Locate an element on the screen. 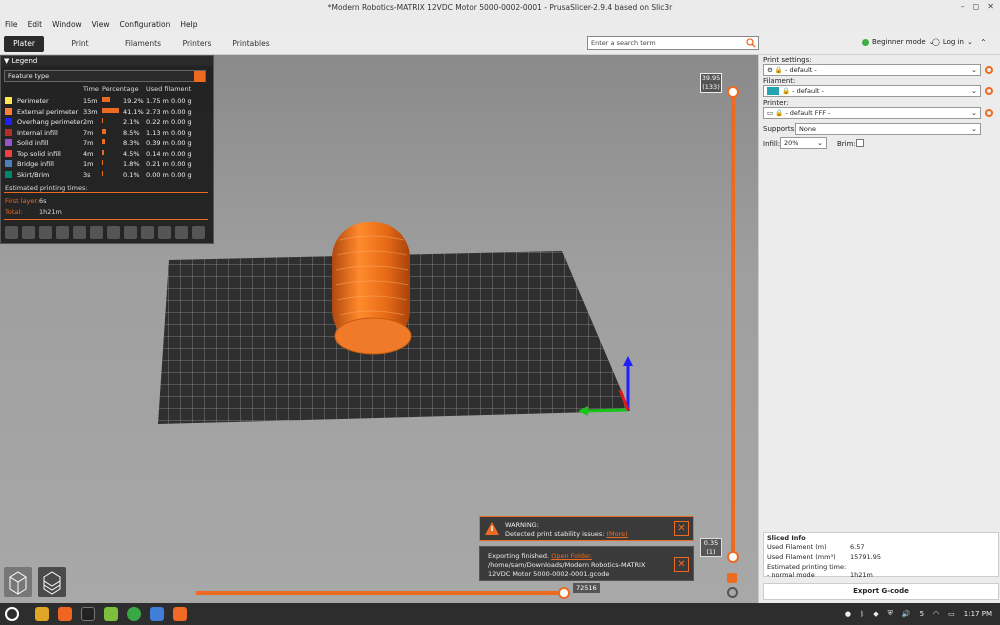  tab-filaments: Filaments is located at coordinates (143, 44).